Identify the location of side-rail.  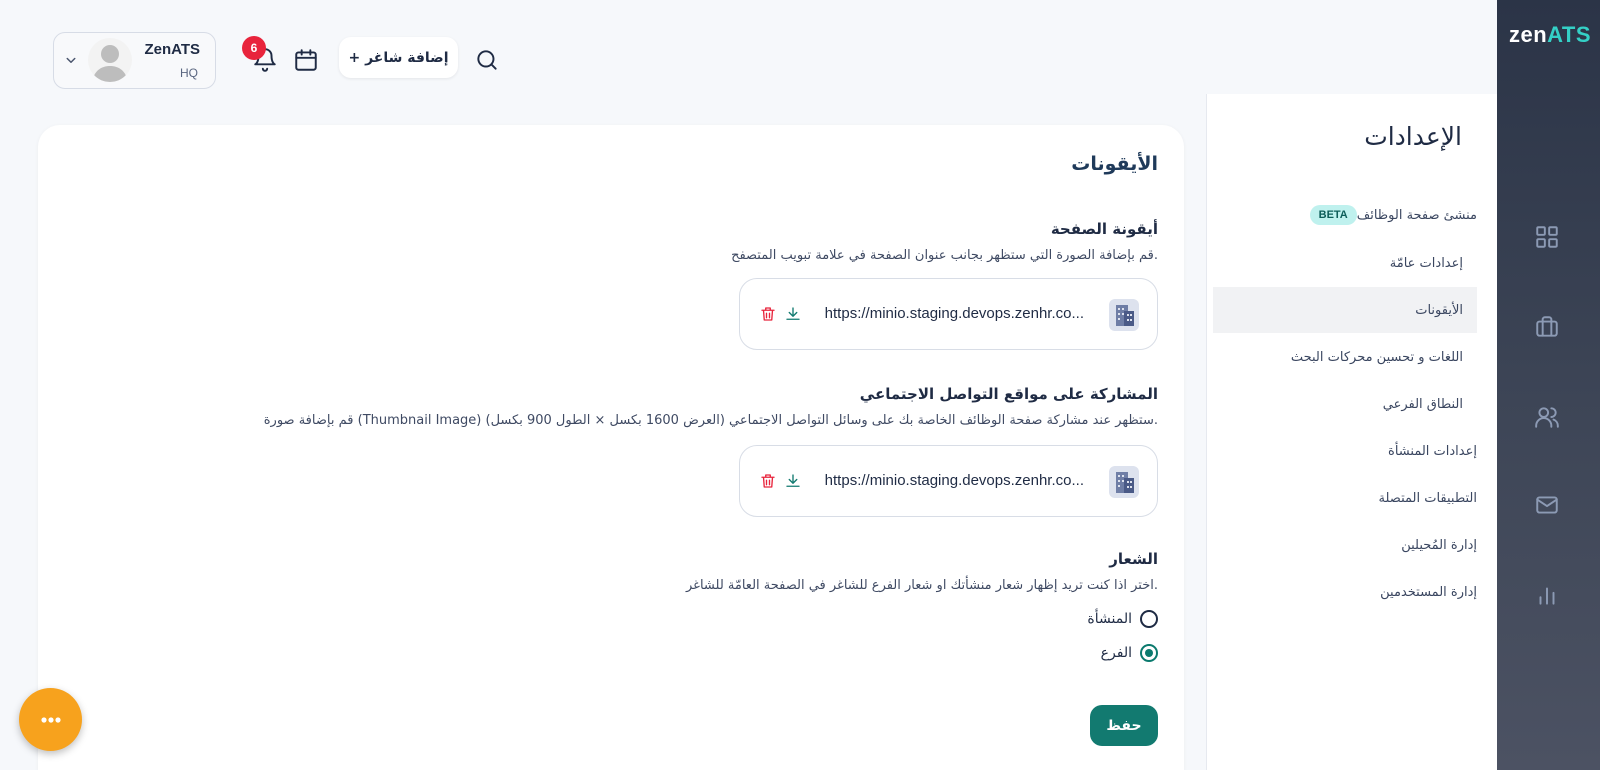
(1548, 385).